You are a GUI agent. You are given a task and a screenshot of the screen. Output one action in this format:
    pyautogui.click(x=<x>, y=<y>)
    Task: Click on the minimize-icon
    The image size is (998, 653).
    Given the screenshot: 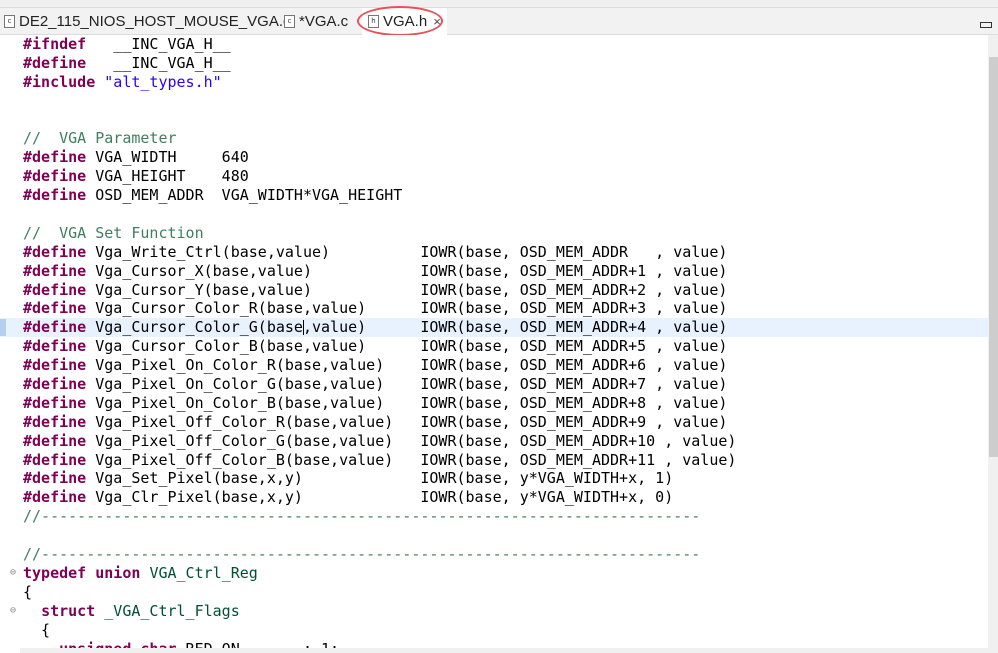 What is the action you would take?
    pyautogui.click(x=986, y=25)
    